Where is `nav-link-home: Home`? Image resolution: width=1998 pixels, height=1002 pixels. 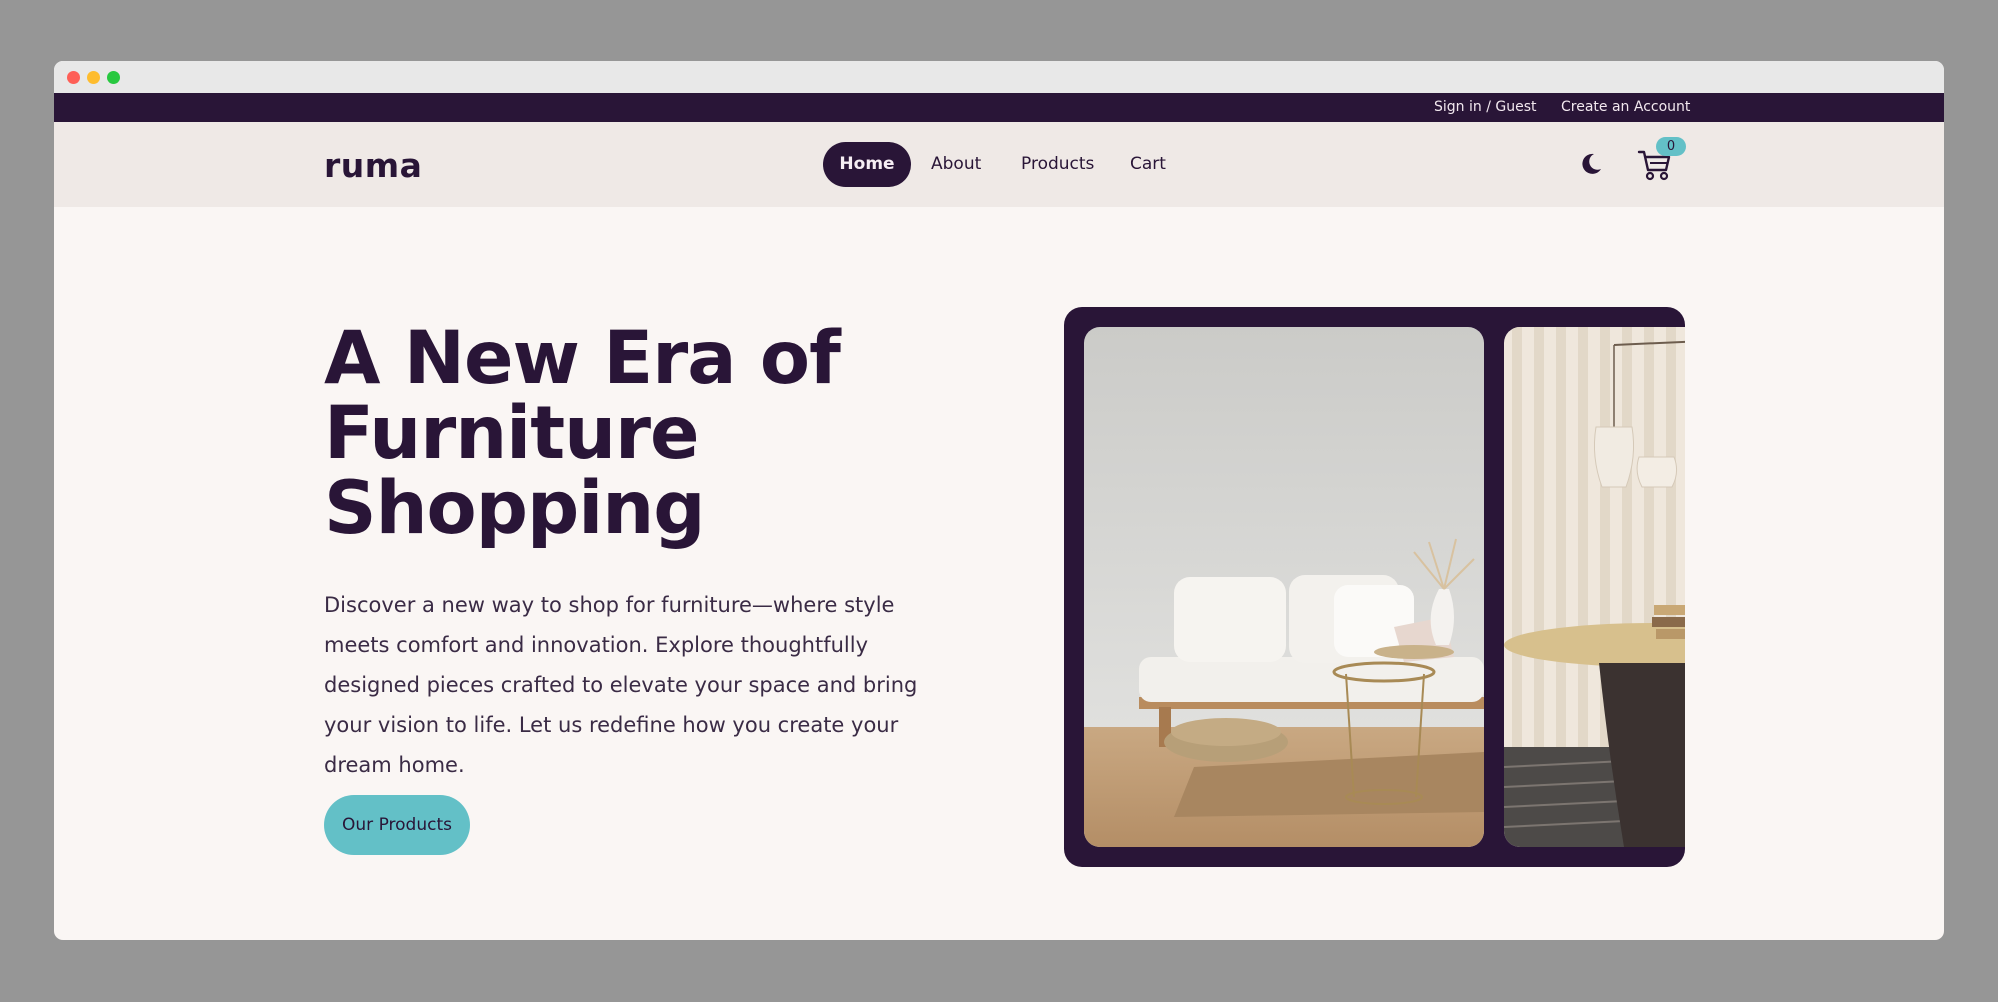 nav-link-home: Home is located at coordinates (867, 164).